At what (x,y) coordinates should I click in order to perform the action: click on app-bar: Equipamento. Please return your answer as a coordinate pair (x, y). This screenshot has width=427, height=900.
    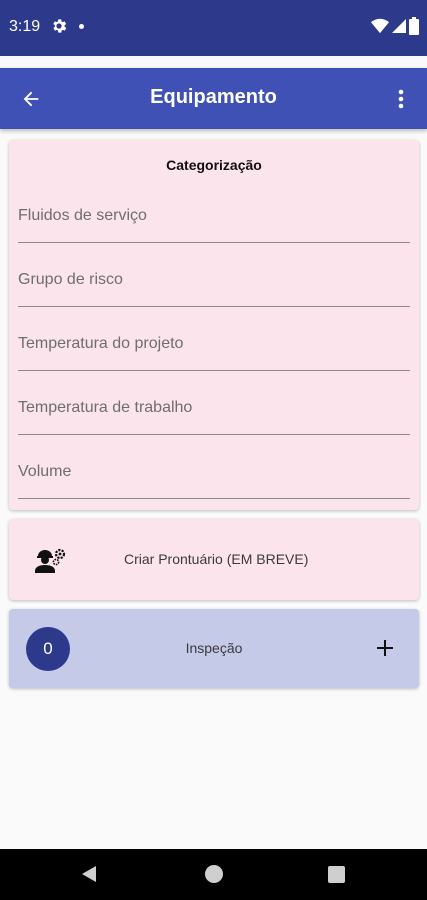
    Looking at the image, I should click on (213, 98).